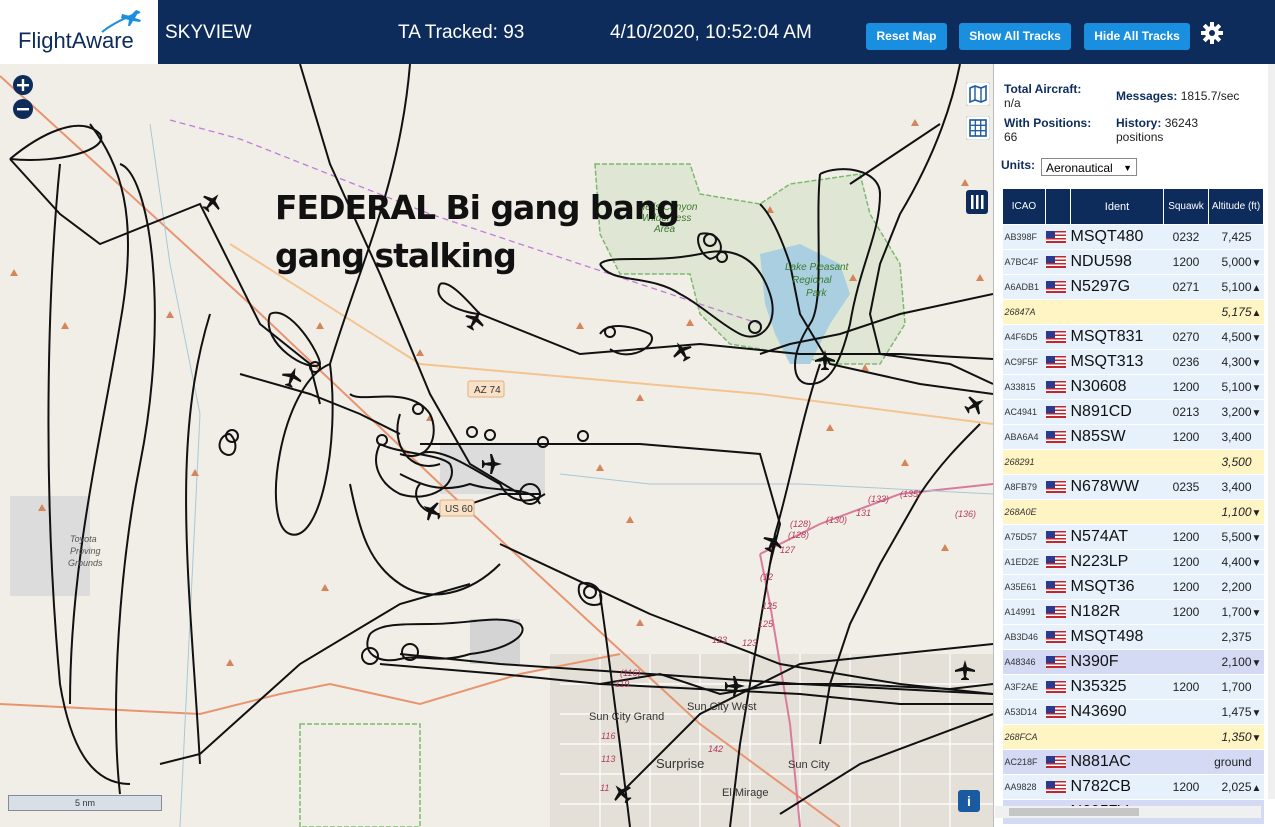 This screenshot has height=827, width=1275. What do you see at coordinates (1117, 462) in the screenshot?
I see `ident-cell` at bounding box center [1117, 462].